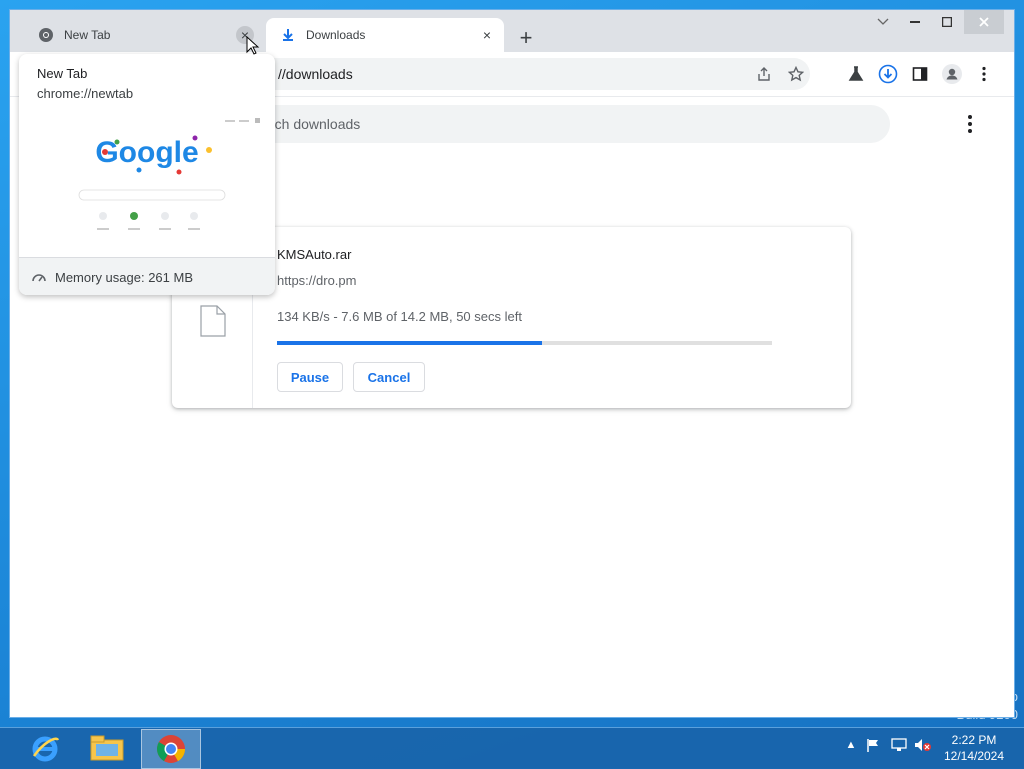  Describe the element at coordinates (883, 22) in the screenshot. I see `tab-search-button` at that location.